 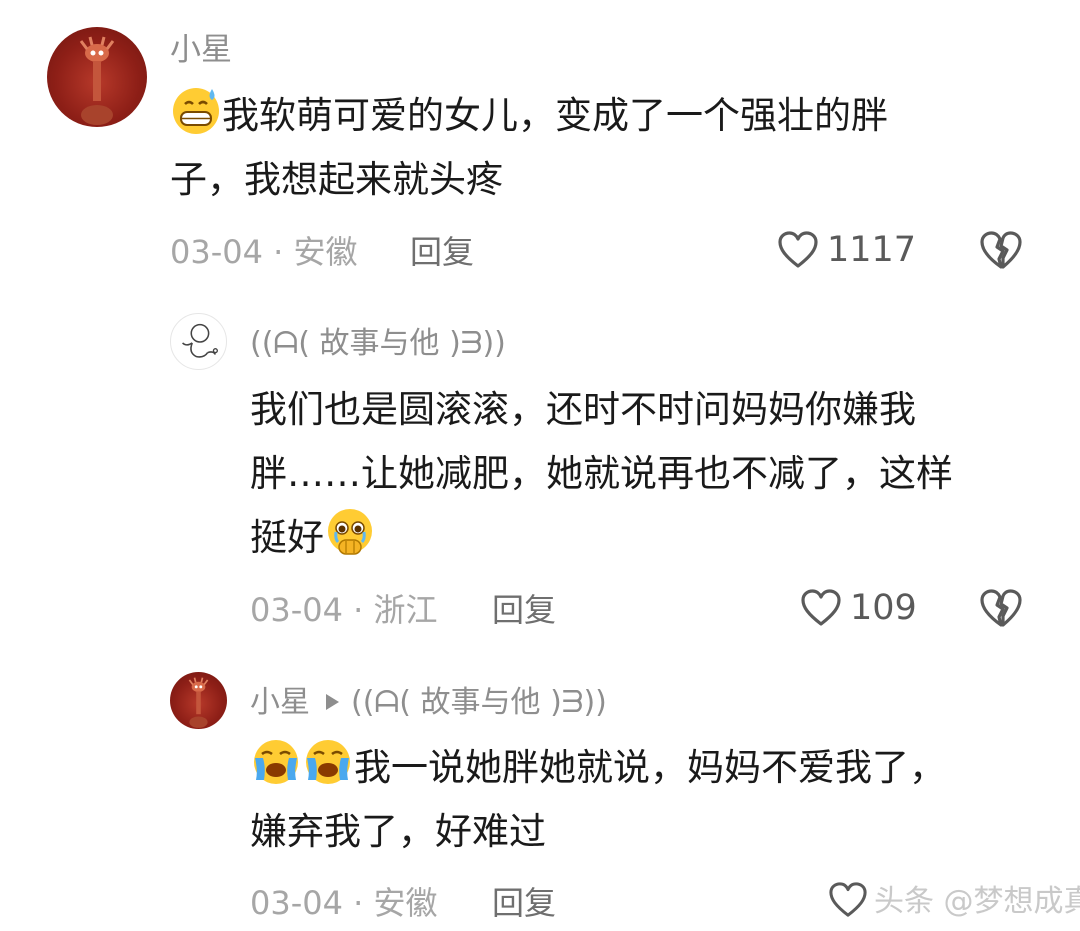 What do you see at coordinates (650, 800) in the screenshot?
I see `comment-text: 我一说她胖她就说，妈妈不爱我了， 嫌弃我了，好难过` at bounding box center [650, 800].